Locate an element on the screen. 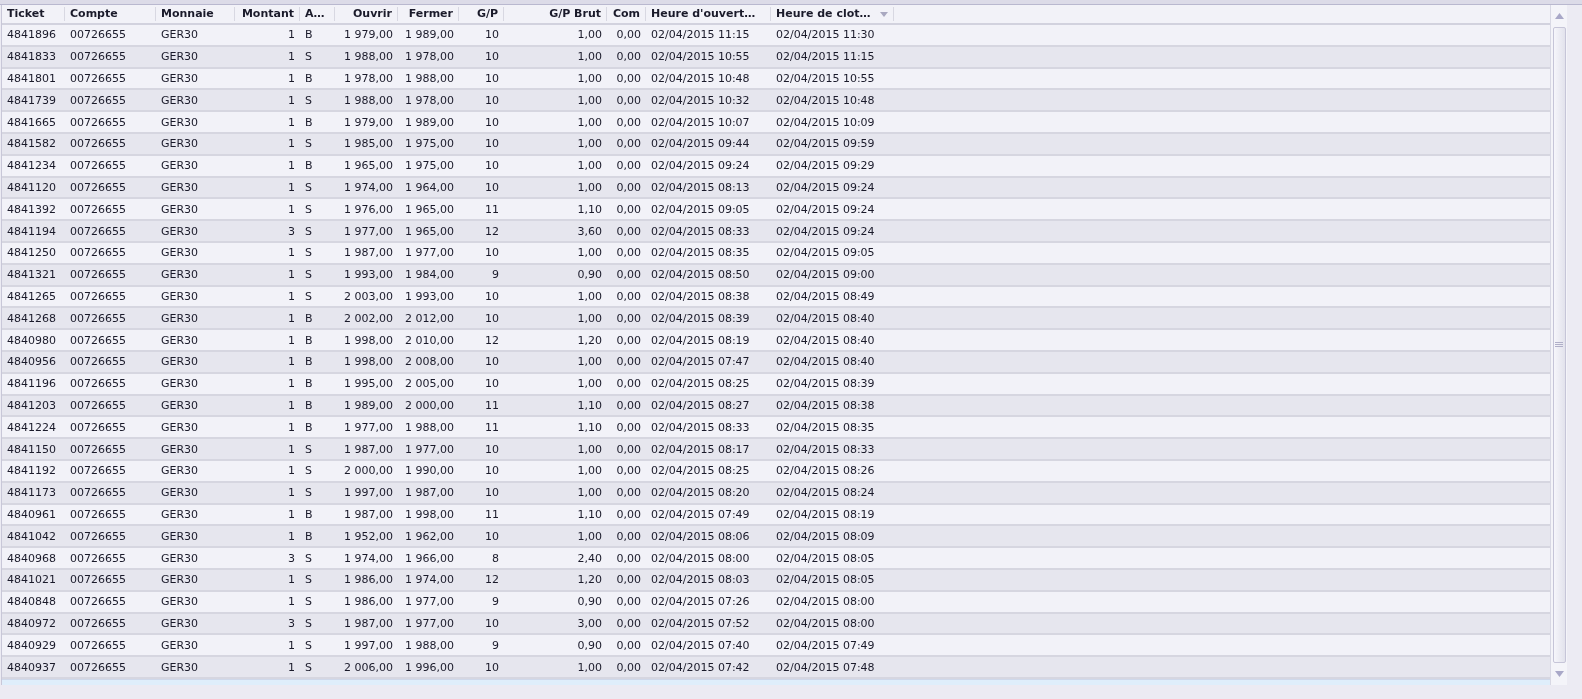 Image resolution: width=1582 pixels, height=699 pixels. table-cell-text: 02/04/2015 07:47 is located at coordinates (700, 362).